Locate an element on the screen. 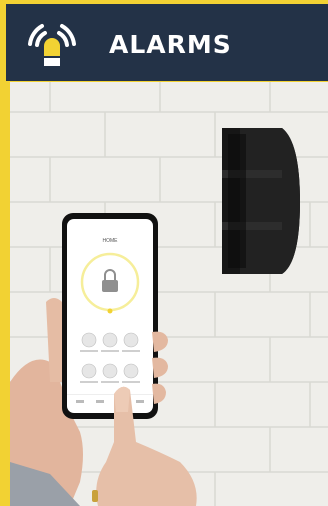 The width and height of the screenshot is (328, 506). page-title: ALARMS is located at coordinates (170, 44).